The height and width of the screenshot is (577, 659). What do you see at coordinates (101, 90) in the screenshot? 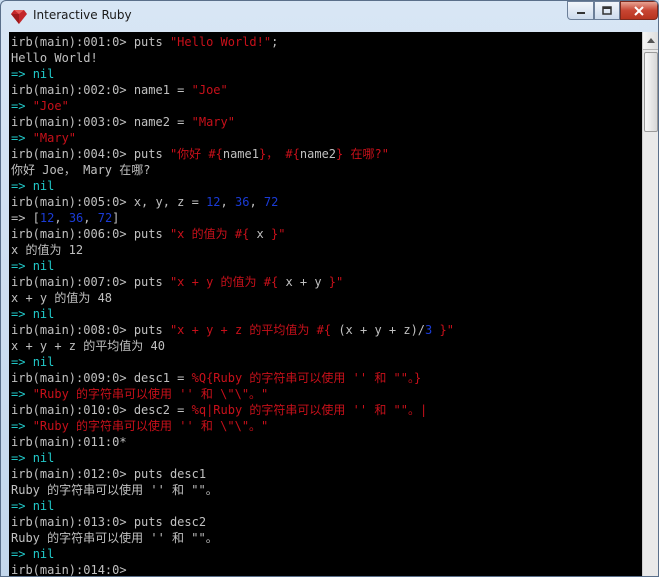
I see `console-text: irb(main):002:0> name1 =` at bounding box center [101, 90].